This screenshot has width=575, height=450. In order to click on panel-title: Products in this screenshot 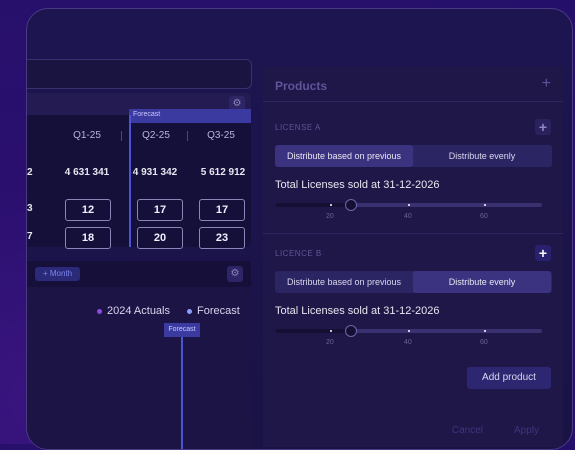, I will do `click(301, 86)`.